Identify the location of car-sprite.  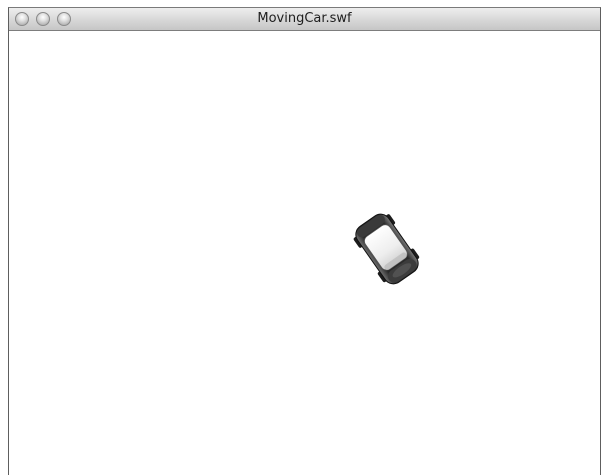
(386, 249).